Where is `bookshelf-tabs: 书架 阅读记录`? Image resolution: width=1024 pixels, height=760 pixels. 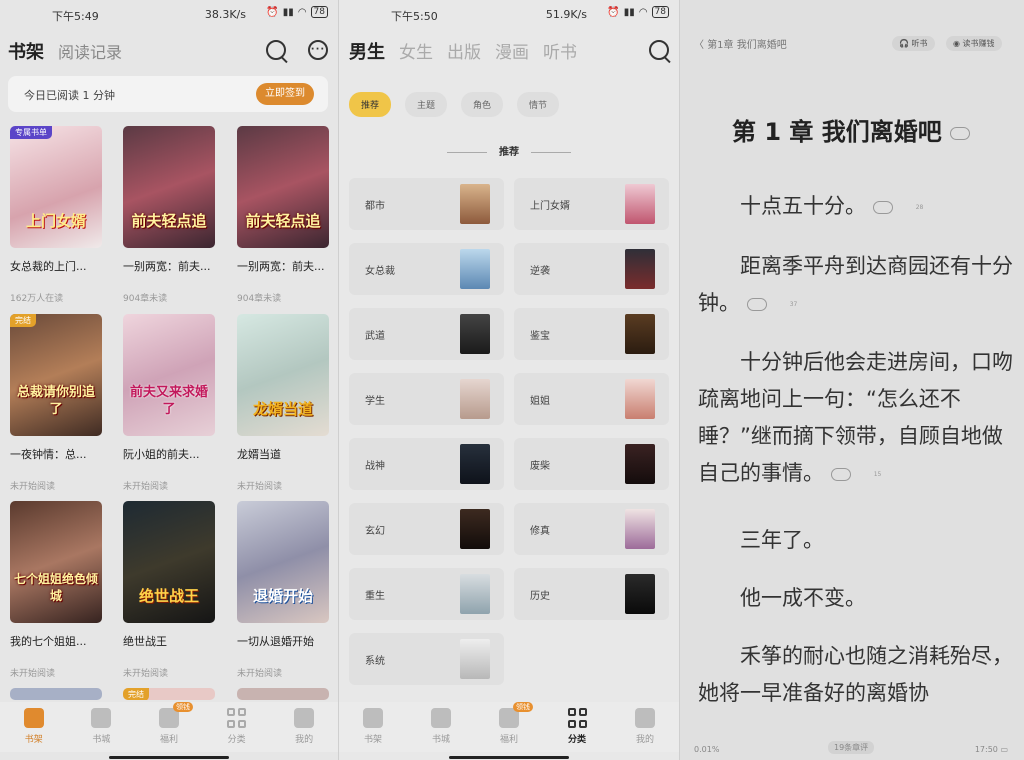
bookshelf-tabs: 书架 阅读记录 is located at coordinates (63, 51).